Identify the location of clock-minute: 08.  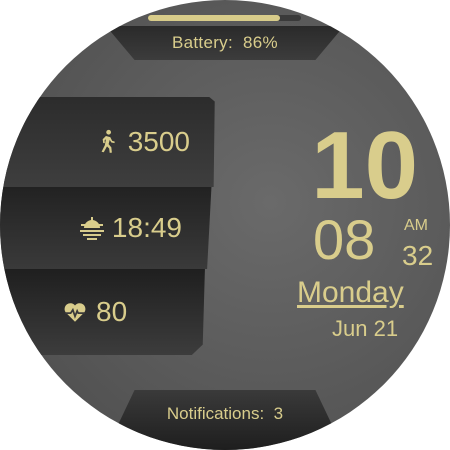
(344, 239).